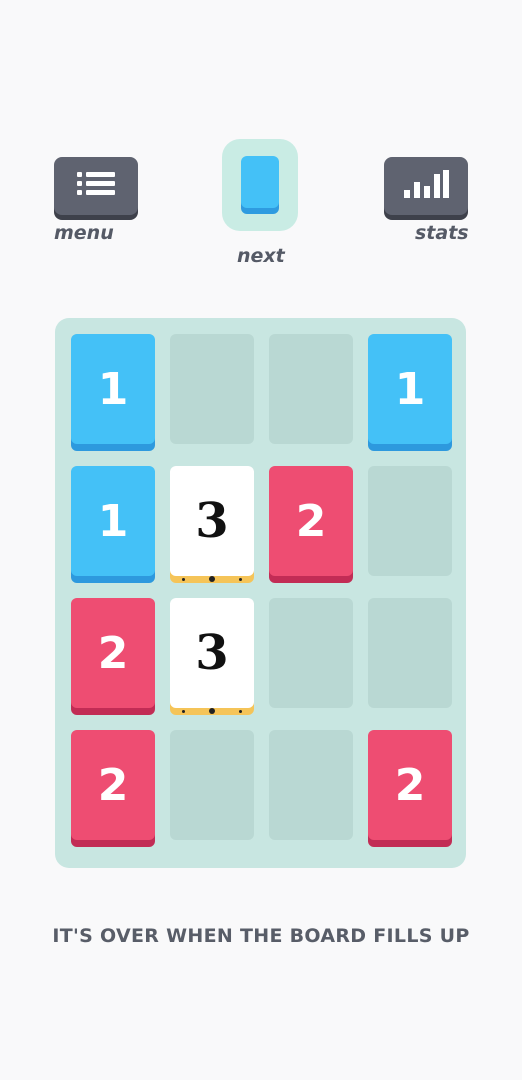 The height and width of the screenshot is (1080, 522). I want to click on menu-button, so click(96, 186).